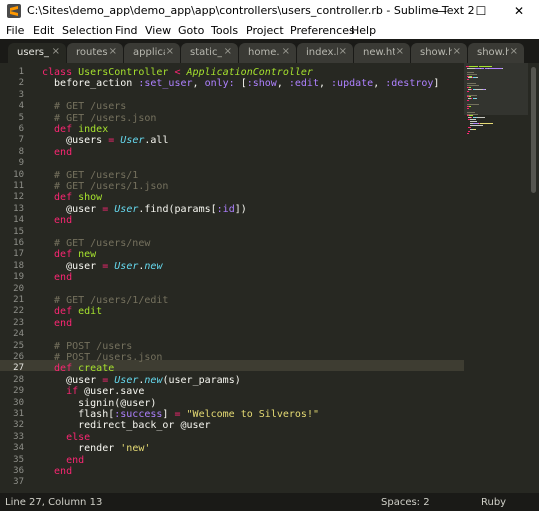  I want to click on code-line: # GET /users/1, so click(90, 175).